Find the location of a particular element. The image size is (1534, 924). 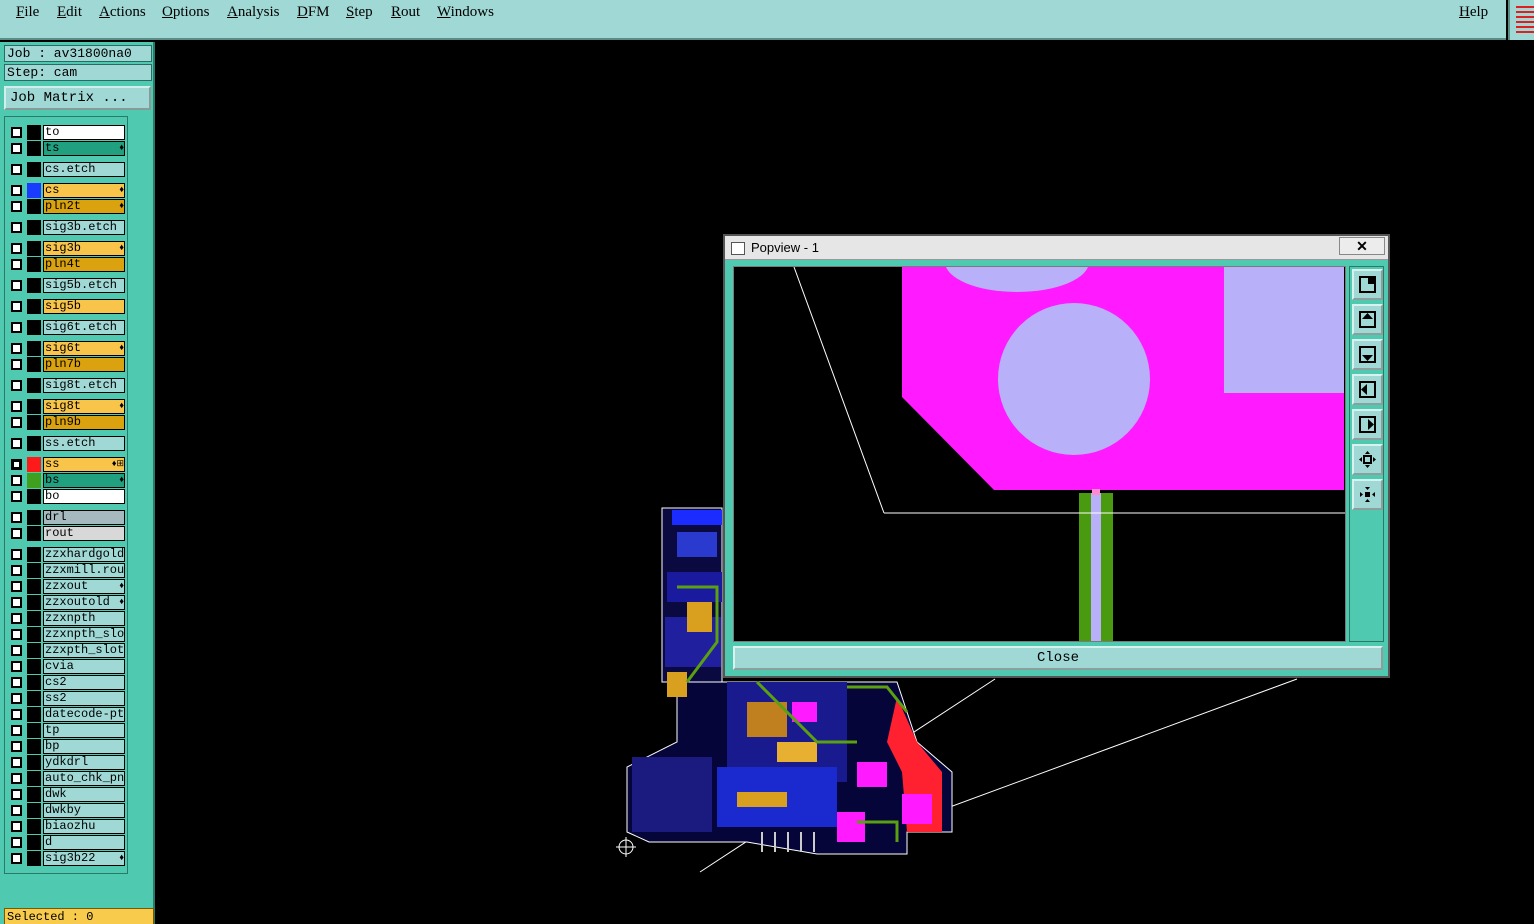

menu-step: Step is located at coordinates (359, 12).